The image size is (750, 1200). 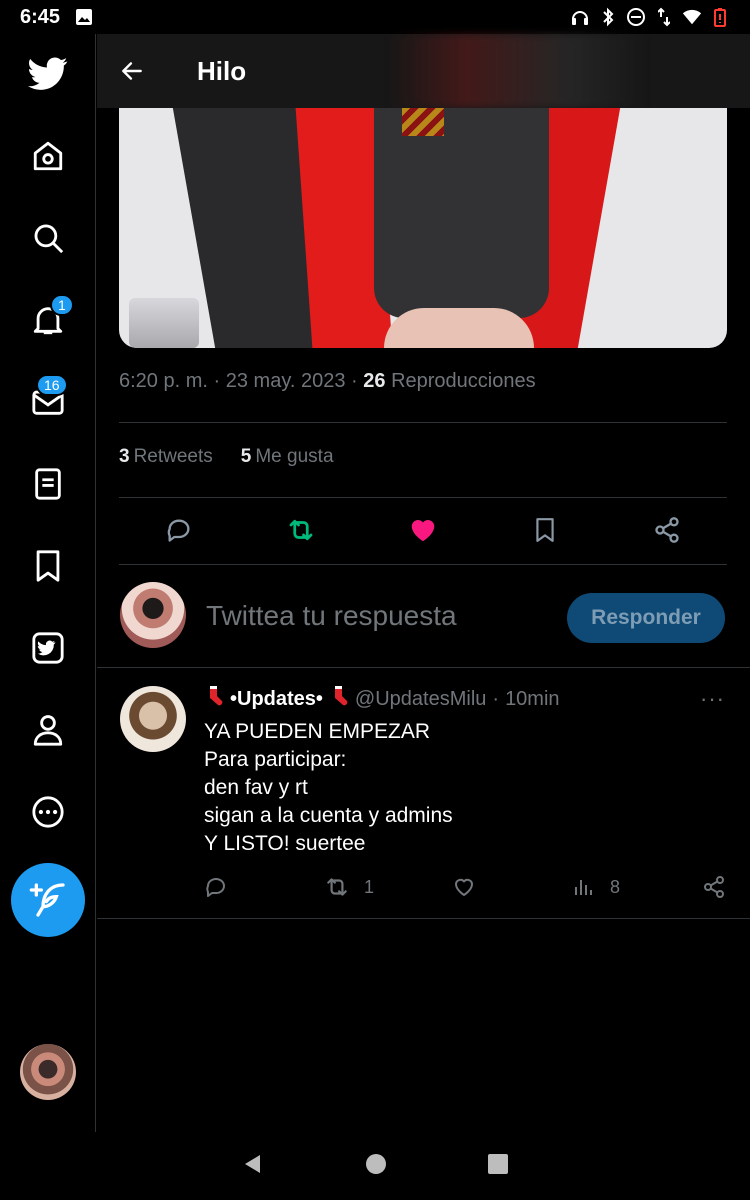 What do you see at coordinates (276, 699) in the screenshot?
I see `reply-author-name: •Updates•` at bounding box center [276, 699].